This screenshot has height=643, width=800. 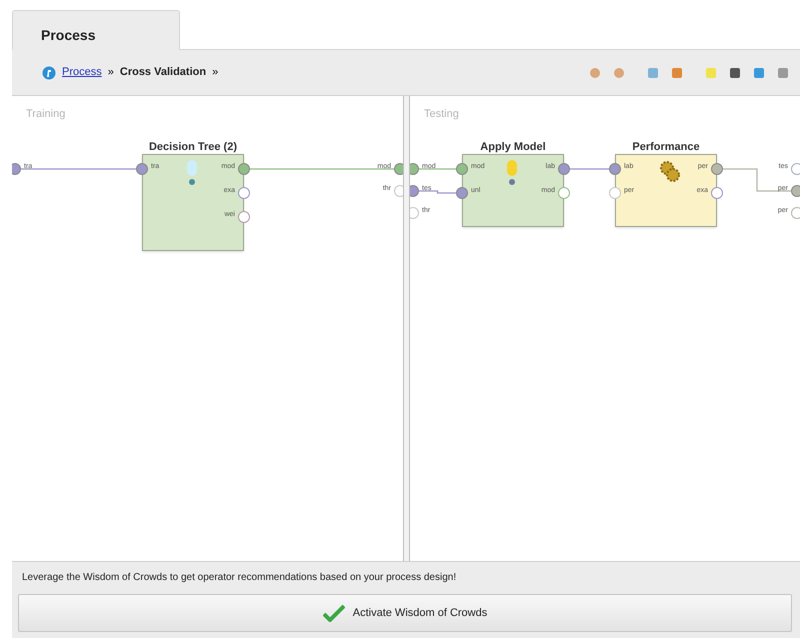 What do you see at coordinates (666, 147) in the screenshot?
I see `operator-title: Performance` at bounding box center [666, 147].